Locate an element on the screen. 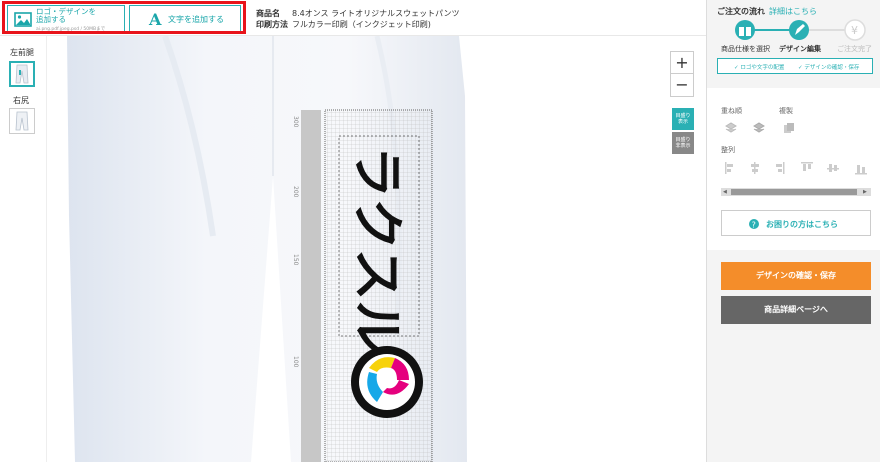  design-logo is located at coordinates (387, 382).